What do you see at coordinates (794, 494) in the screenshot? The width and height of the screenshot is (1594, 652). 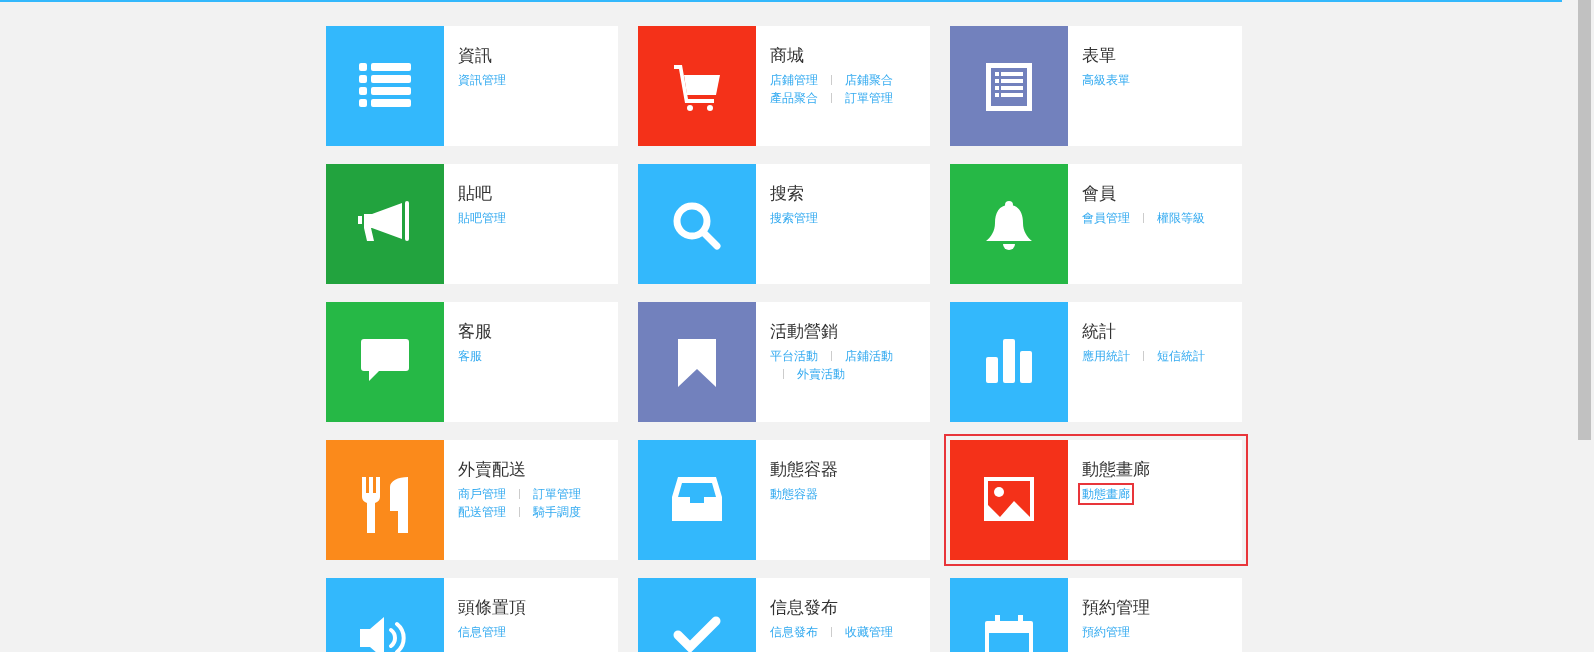 I see `module-link: 動態容器` at bounding box center [794, 494].